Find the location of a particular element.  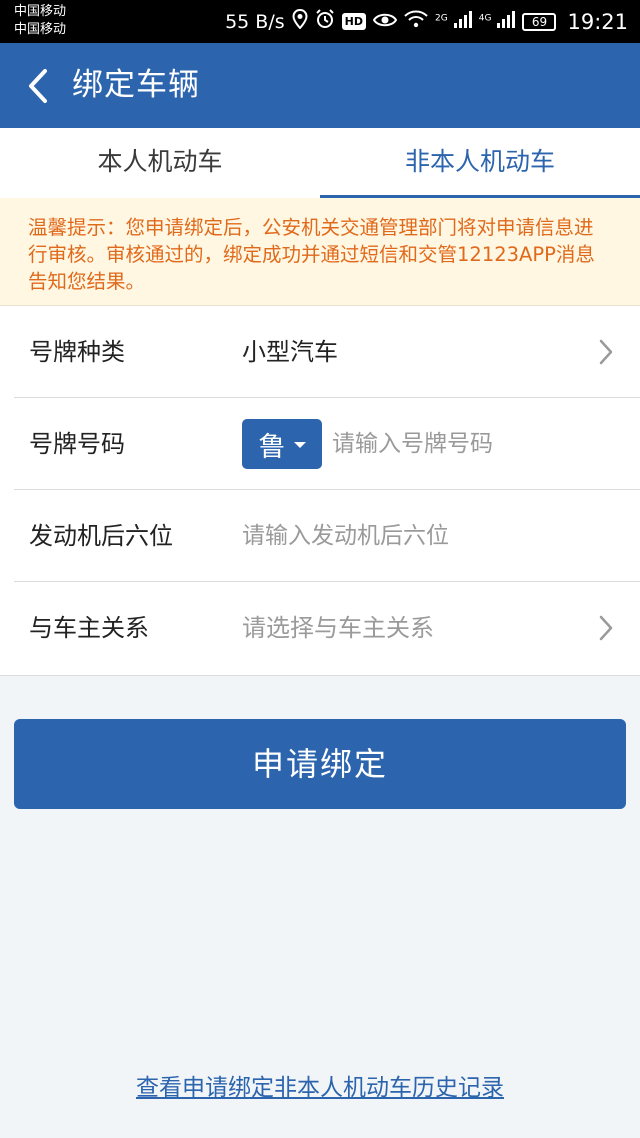

chevron-left-icon is located at coordinates (38, 86).